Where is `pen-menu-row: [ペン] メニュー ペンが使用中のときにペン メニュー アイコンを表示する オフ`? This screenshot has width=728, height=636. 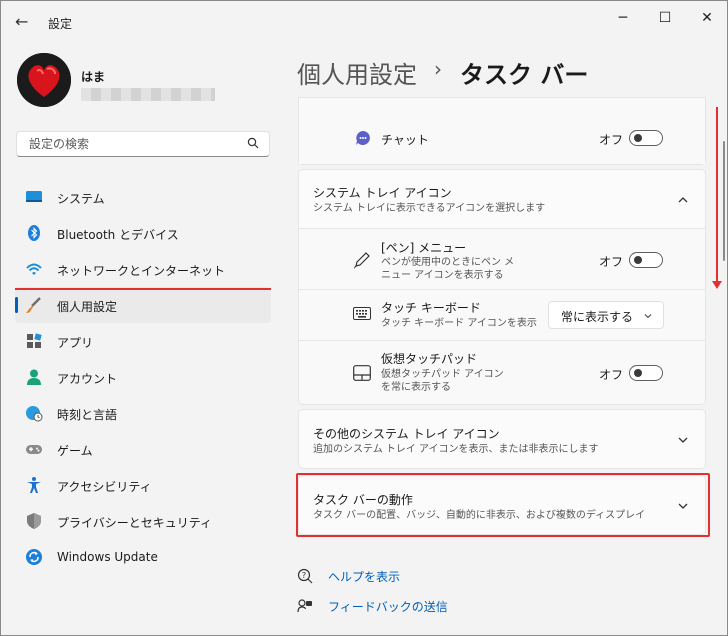 pen-menu-row: [ペン] メニュー ペンが使用中のときにペン メニュー アイコンを表示する オフ is located at coordinates (502, 259).